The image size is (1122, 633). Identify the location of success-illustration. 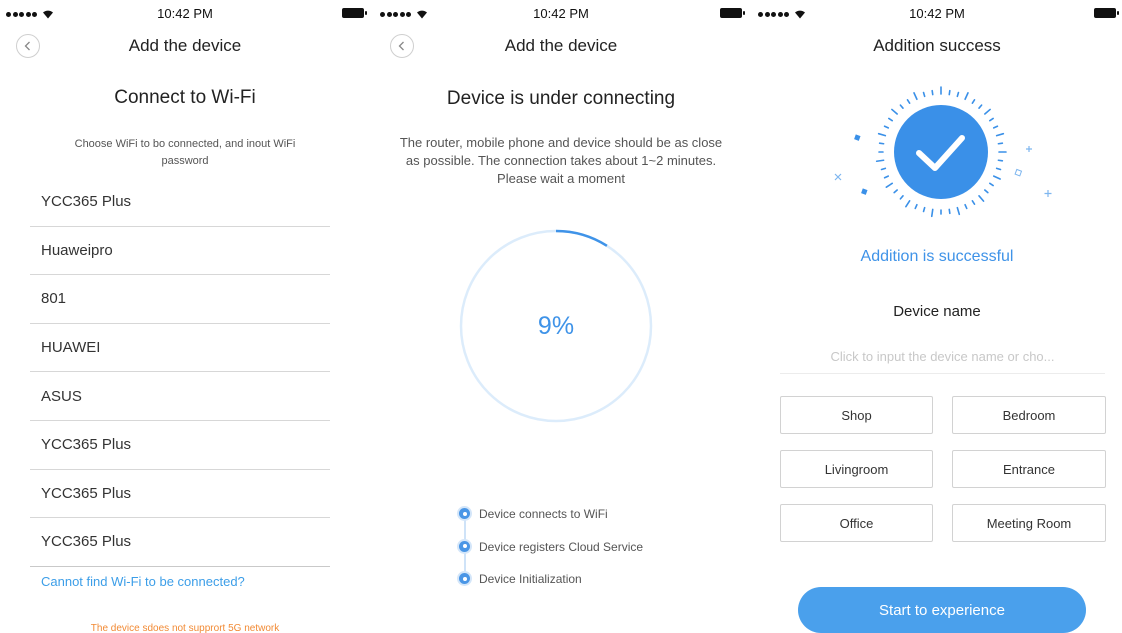
(941, 157).